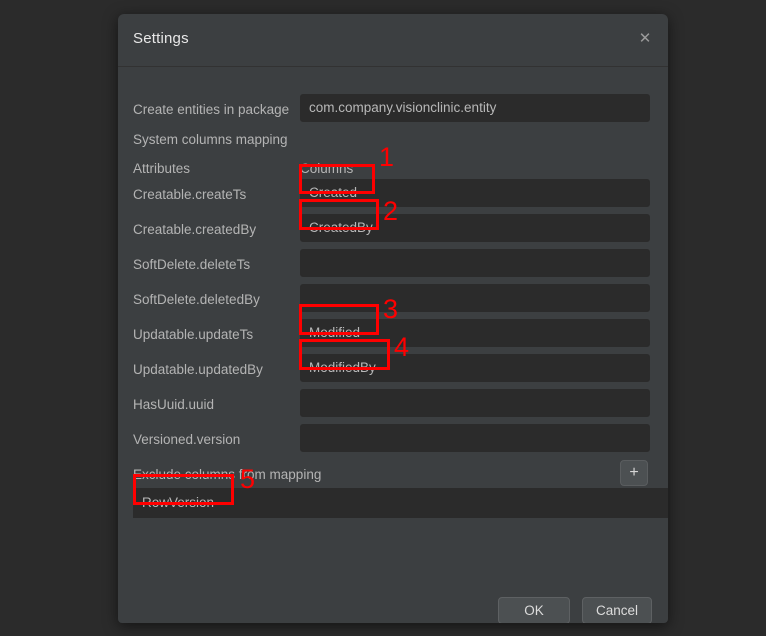 The height and width of the screenshot is (636, 766). What do you see at coordinates (393, 40) in the screenshot?
I see `dialog-header: Settings ✕` at bounding box center [393, 40].